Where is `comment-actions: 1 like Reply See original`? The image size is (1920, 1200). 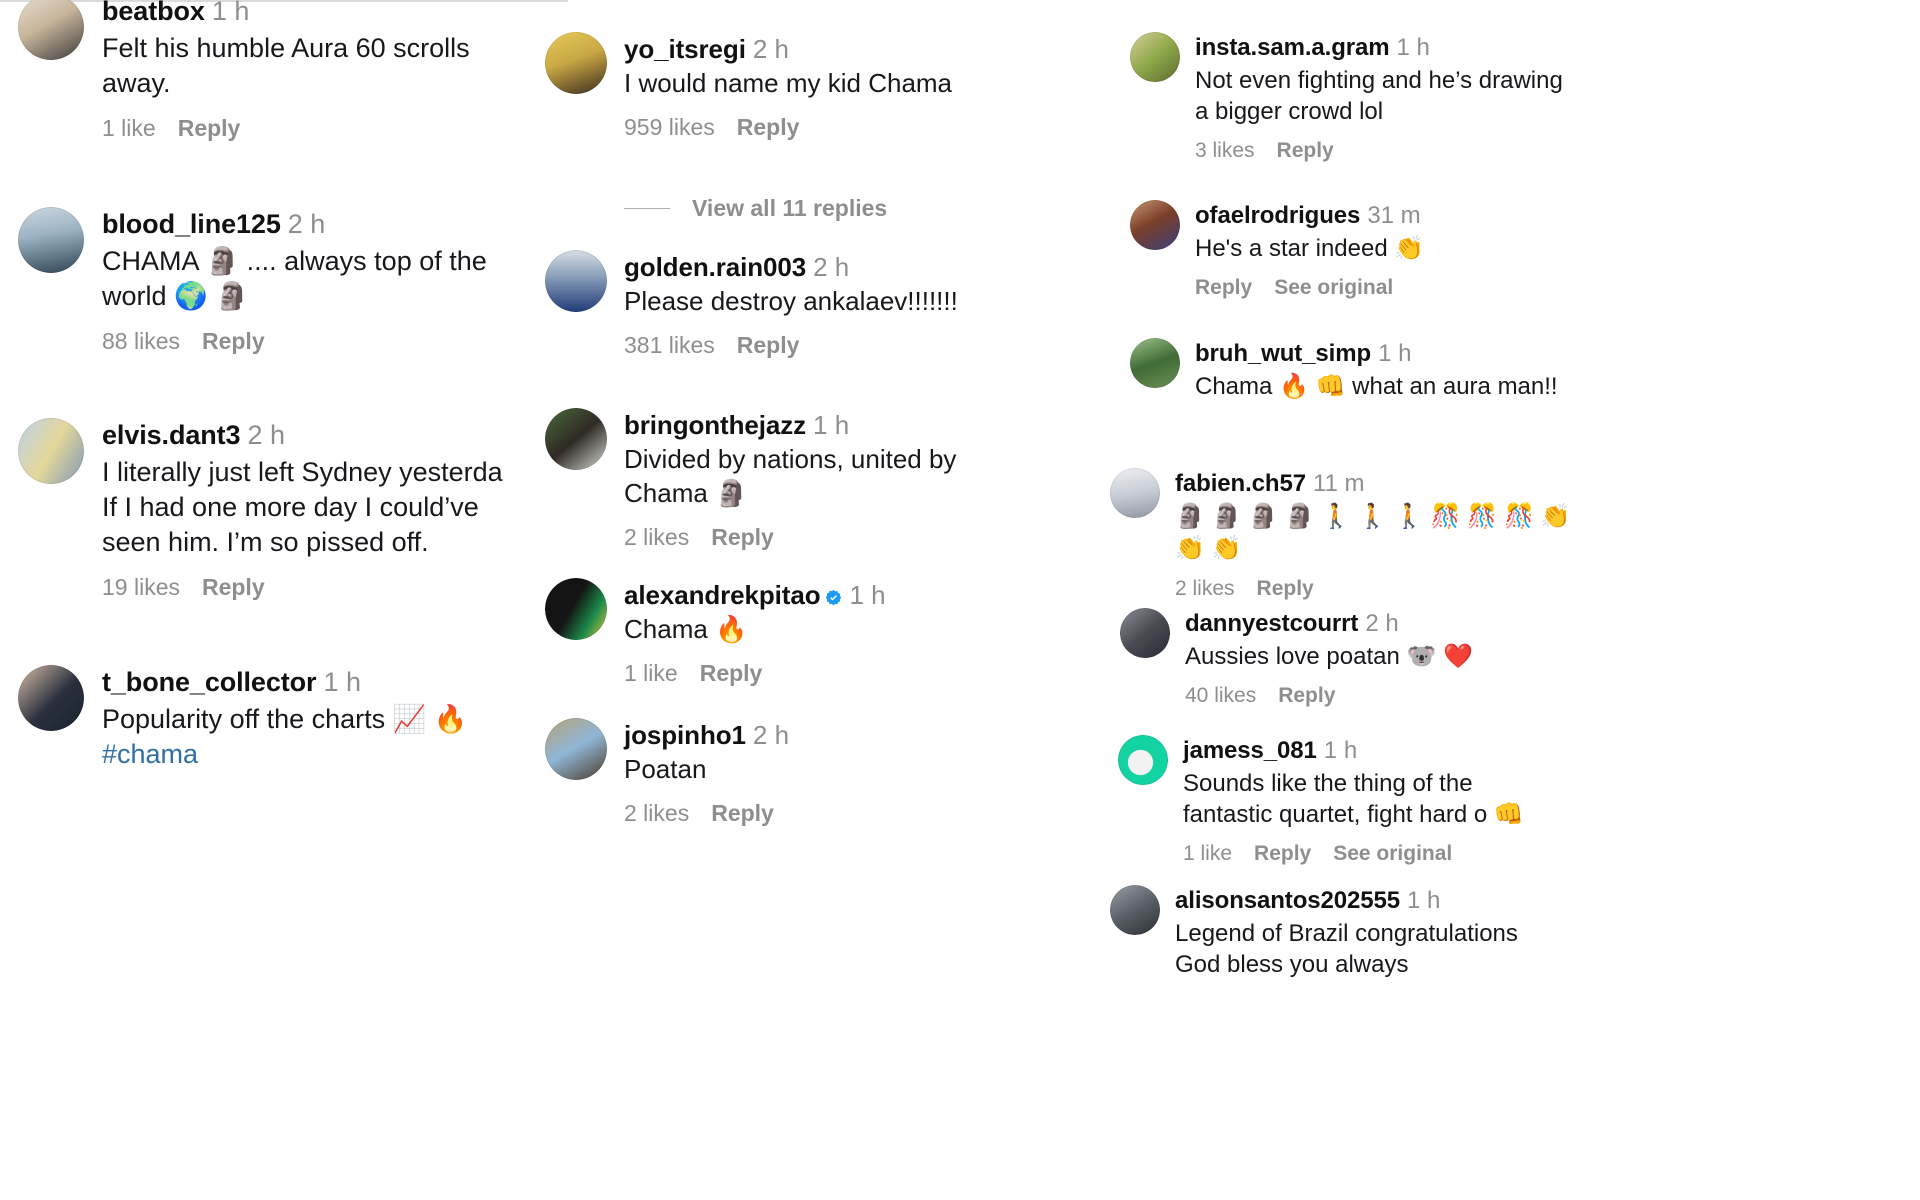 comment-actions: 1 like Reply See original is located at coordinates (1429, 854).